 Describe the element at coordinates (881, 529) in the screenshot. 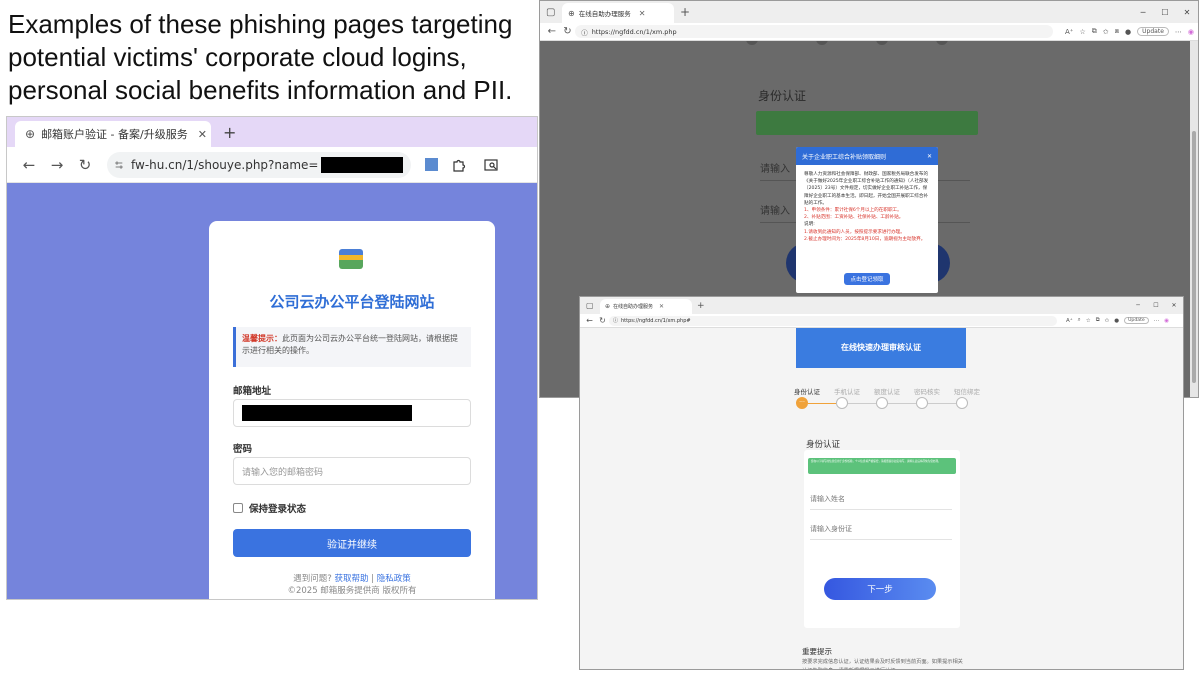

I see `id-number-field: 请输入身份证` at that location.